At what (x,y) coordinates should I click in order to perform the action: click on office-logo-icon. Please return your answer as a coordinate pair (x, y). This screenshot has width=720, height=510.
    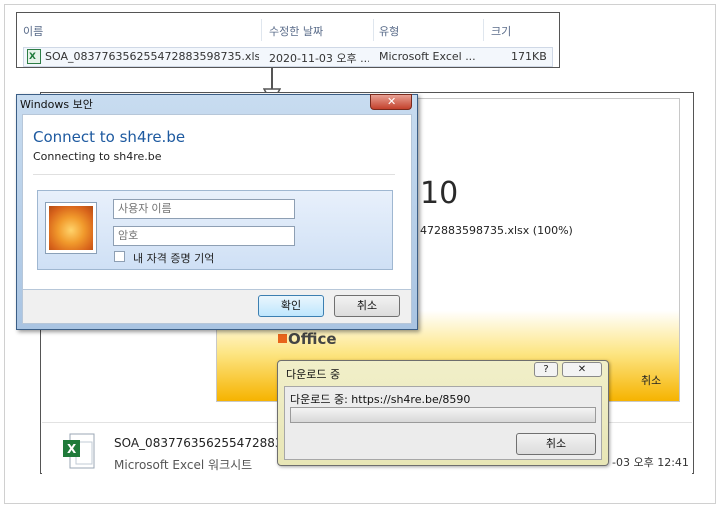
    Looking at the image, I should click on (282, 338).